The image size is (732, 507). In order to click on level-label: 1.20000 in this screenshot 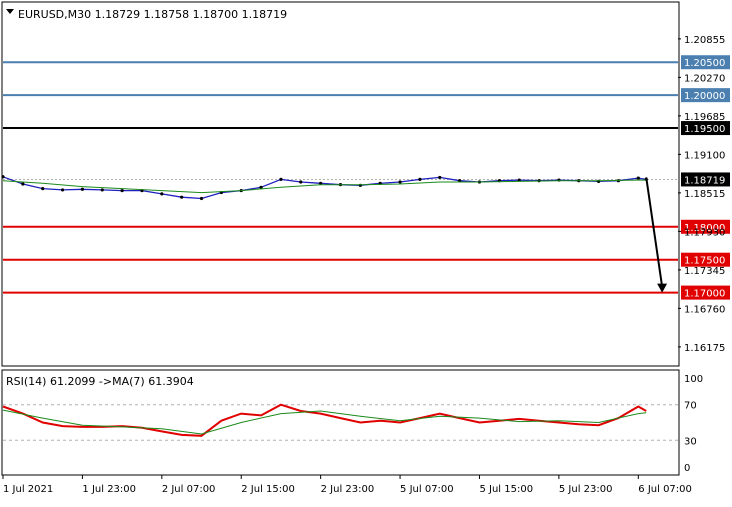, I will do `click(704, 96)`.